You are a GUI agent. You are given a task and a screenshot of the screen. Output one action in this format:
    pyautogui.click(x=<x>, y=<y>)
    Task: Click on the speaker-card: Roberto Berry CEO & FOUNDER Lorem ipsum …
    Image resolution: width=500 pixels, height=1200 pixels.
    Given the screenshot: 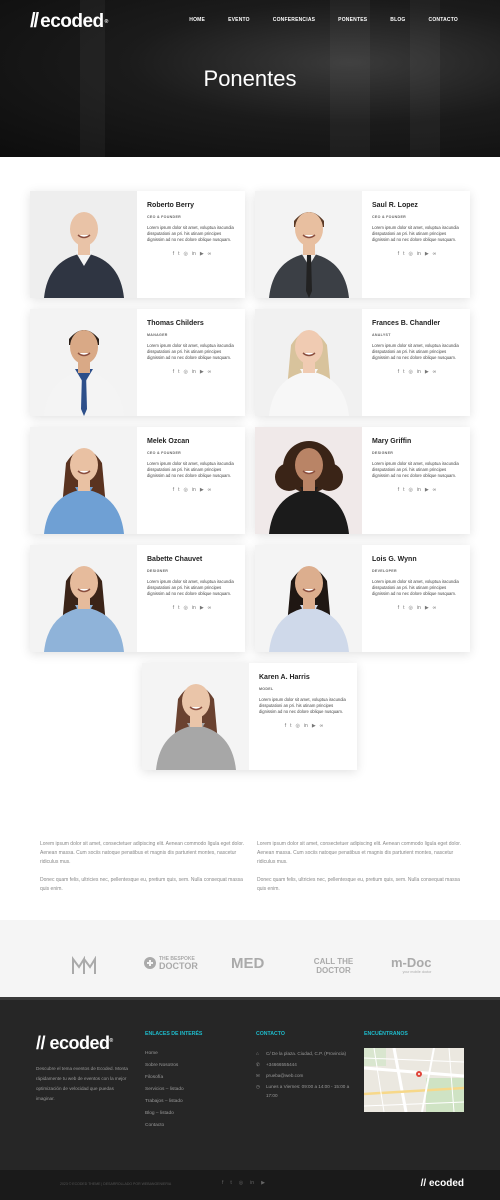 What is the action you would take?
    pyautogui.click(x=137, y=244)
    